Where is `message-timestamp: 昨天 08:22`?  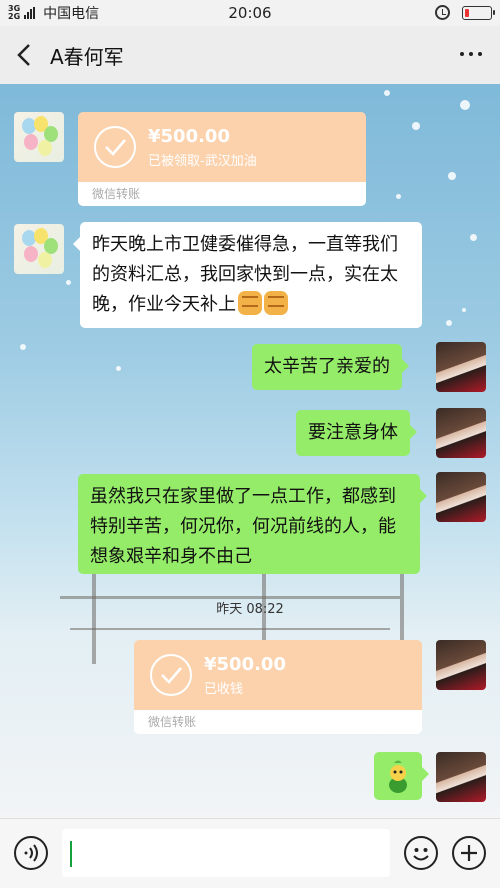 message-timestamp: 昨天 08:22 is located at coordinates (250, 609).